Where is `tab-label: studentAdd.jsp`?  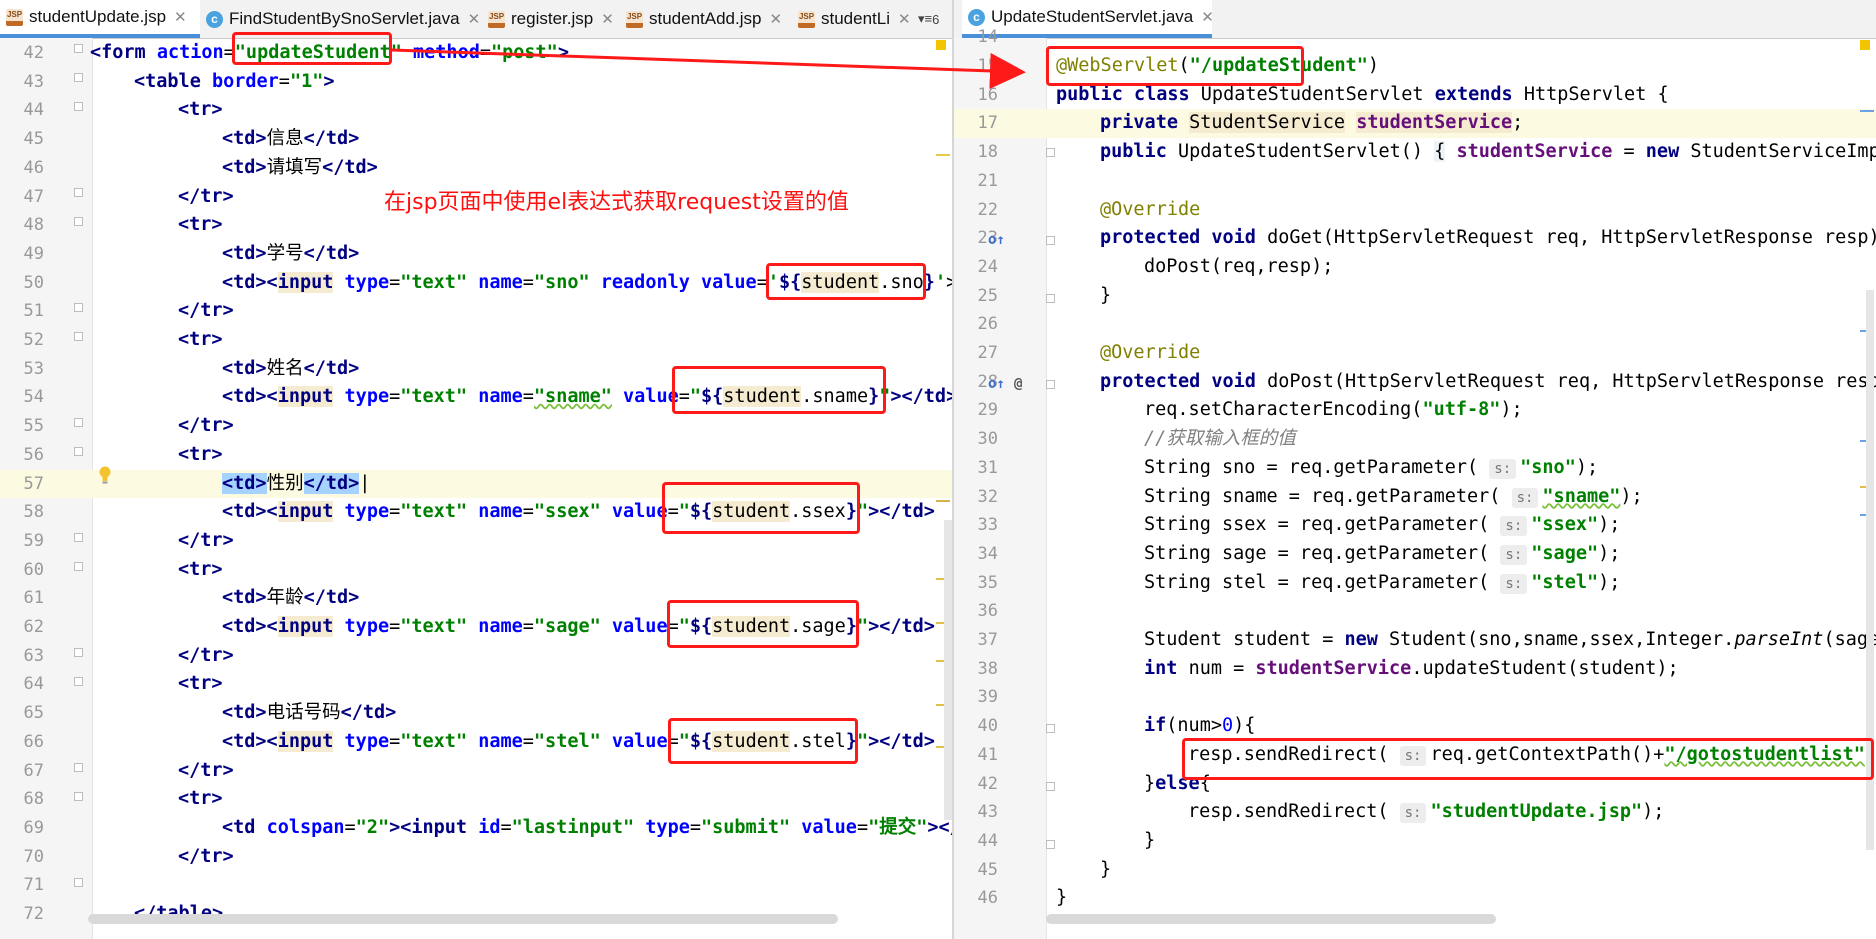
tab-label: studentAdd.jsp is located at coordinates (705, 18).